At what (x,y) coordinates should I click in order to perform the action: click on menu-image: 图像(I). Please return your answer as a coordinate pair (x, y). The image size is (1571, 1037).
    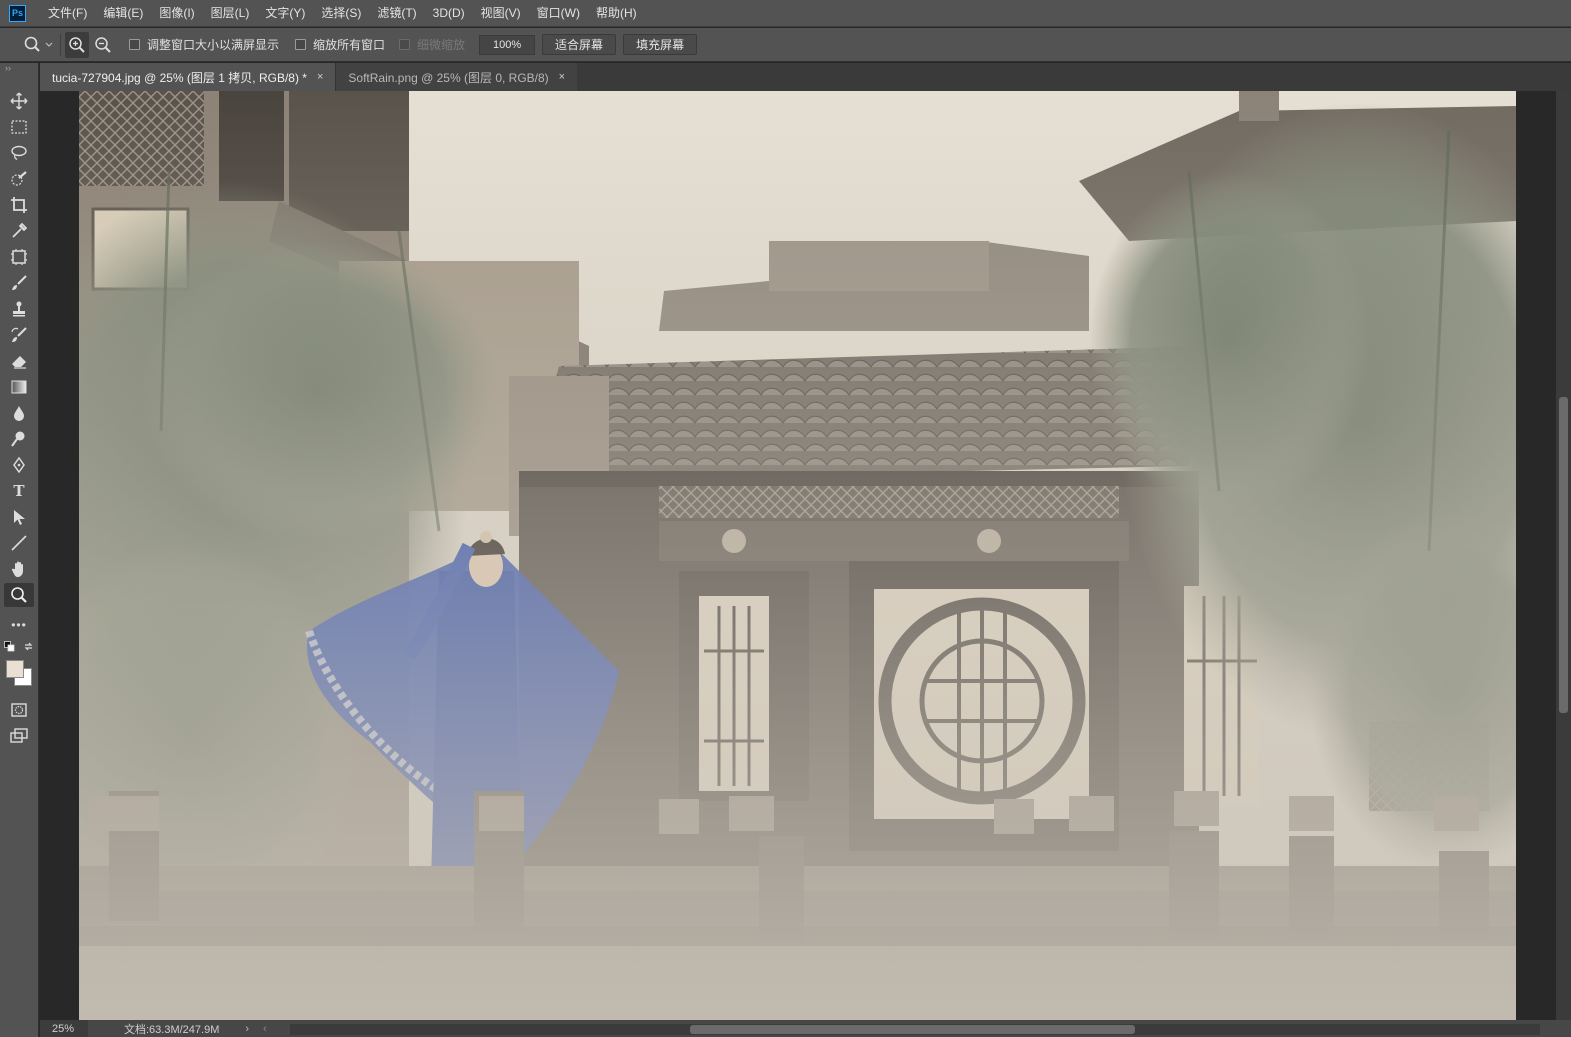
    Looking at the image, I should click on (176, 13).